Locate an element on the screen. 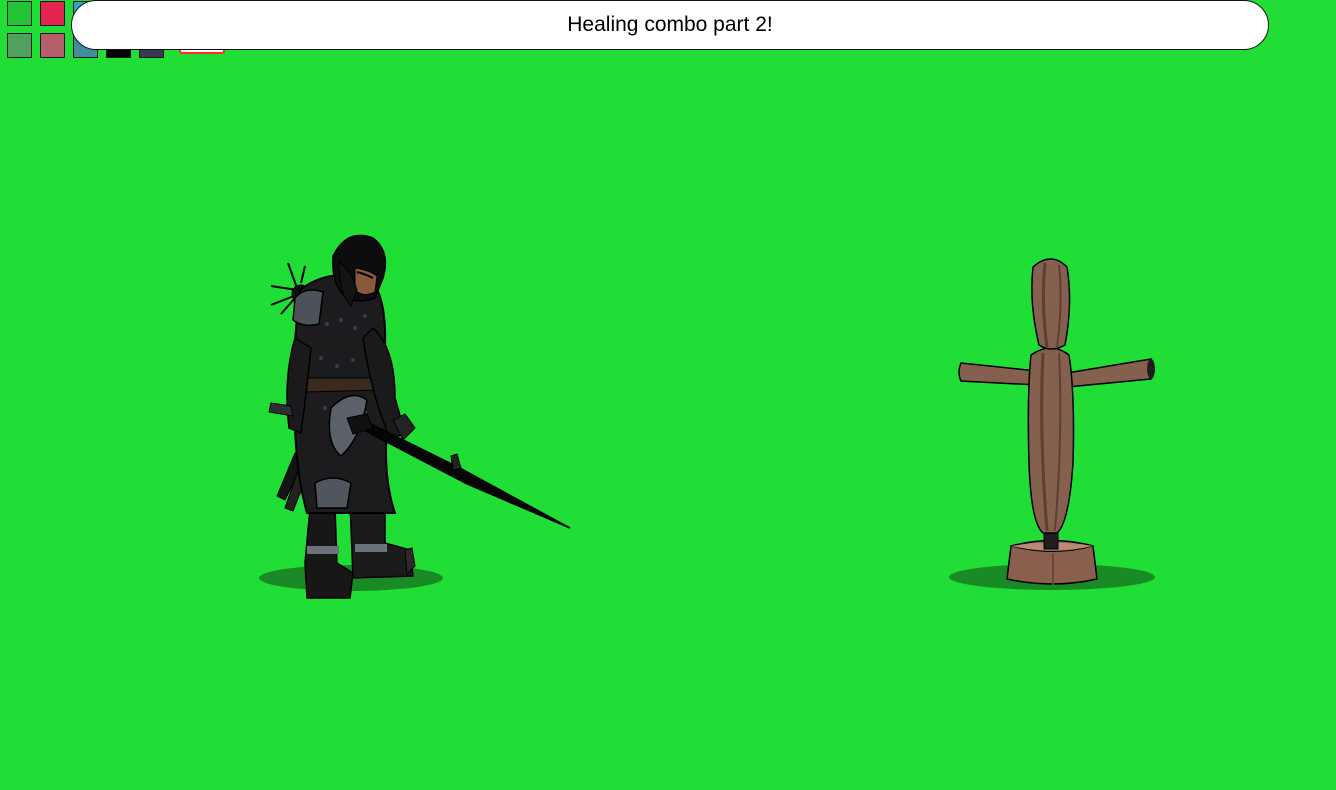 The width and height of the screenshot is (1336, 790). swatch-rose is located at coordinates (52, 45).